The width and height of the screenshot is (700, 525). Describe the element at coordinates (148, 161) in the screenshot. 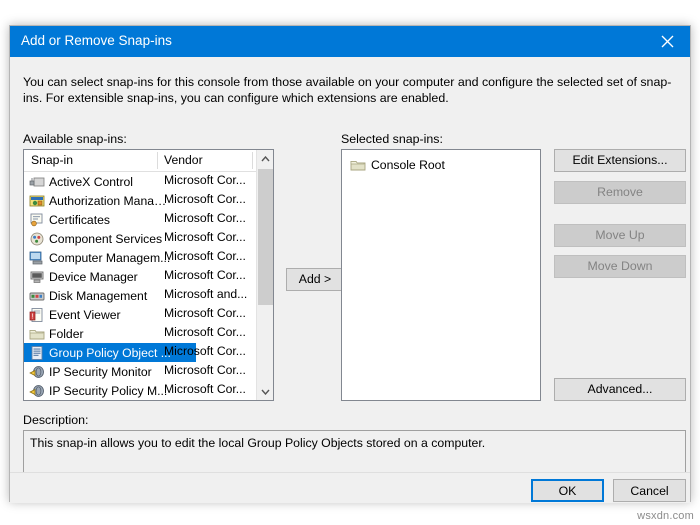

I see `list-header: Snap-in Vendor` at that location.